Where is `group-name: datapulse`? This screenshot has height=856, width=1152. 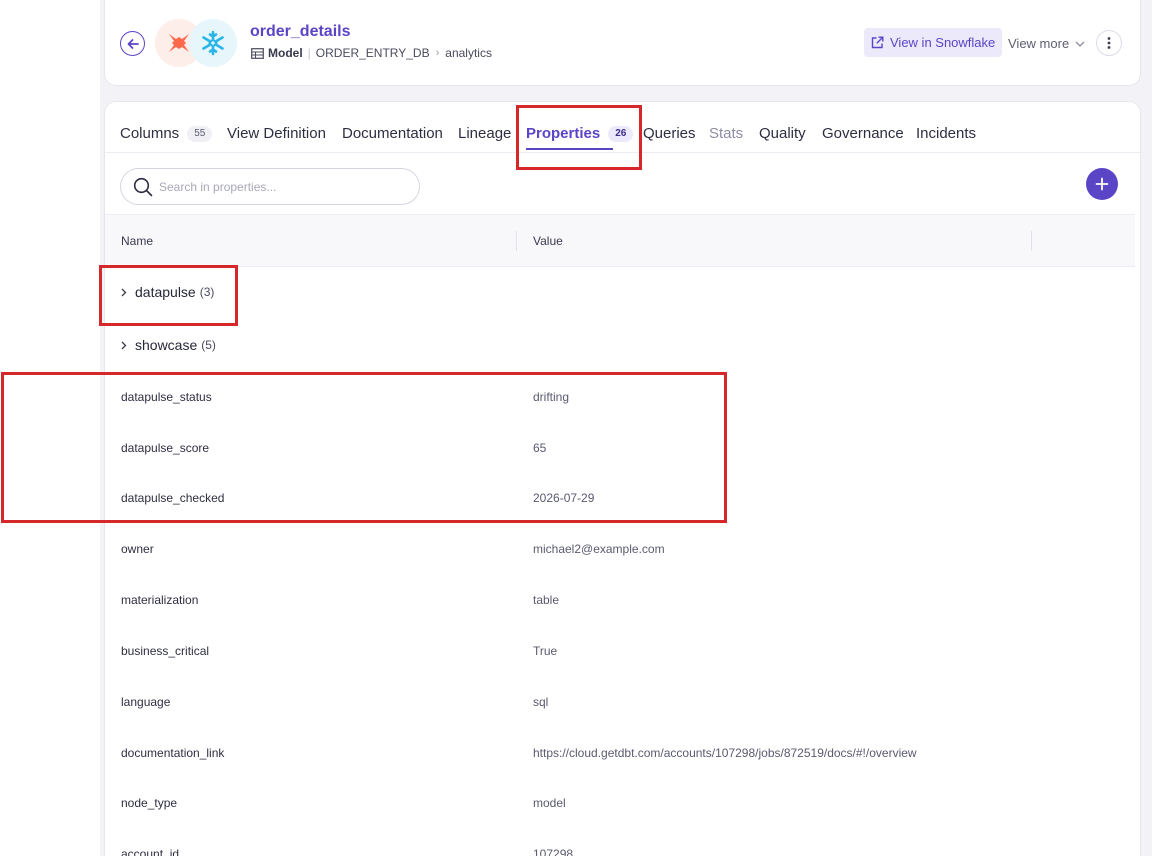
group-name: datapulse is located at coordinates (165, 292).